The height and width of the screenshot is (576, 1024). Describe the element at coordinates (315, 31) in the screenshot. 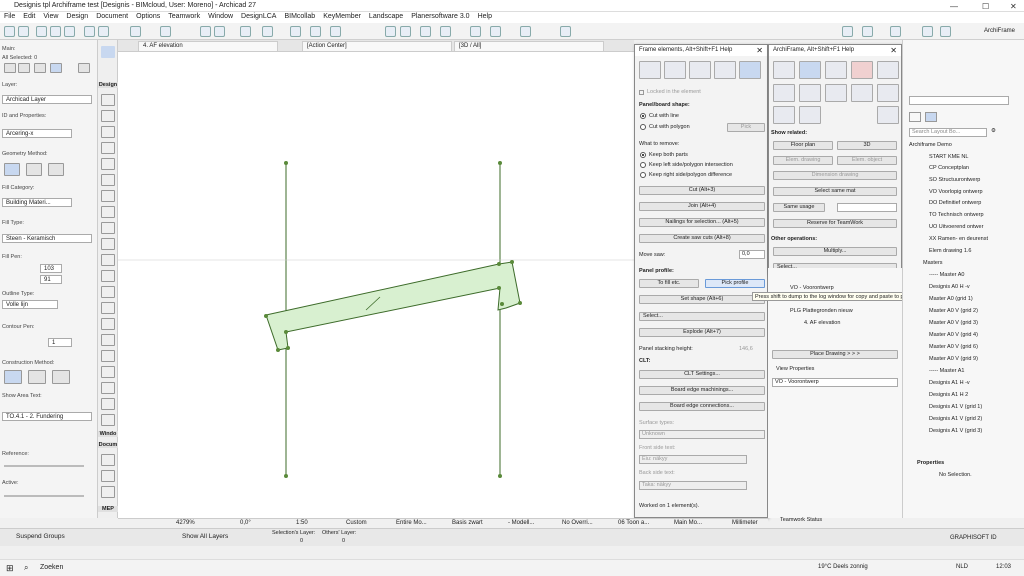

I see `trim-icon` at that location.